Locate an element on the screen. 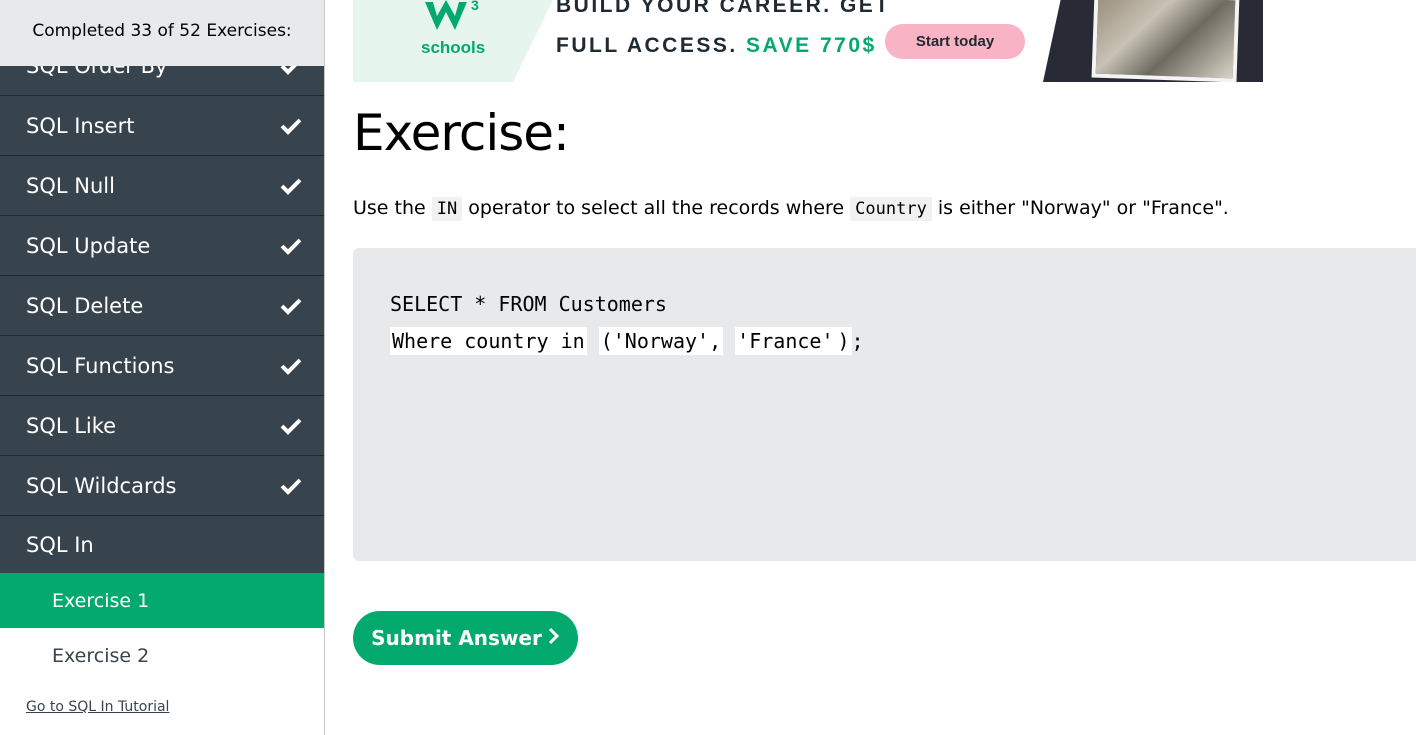 The height and width of the screenshot is (735, 1416). sidebar-item-label: SQL Delete is located at coordinates (85, 305).